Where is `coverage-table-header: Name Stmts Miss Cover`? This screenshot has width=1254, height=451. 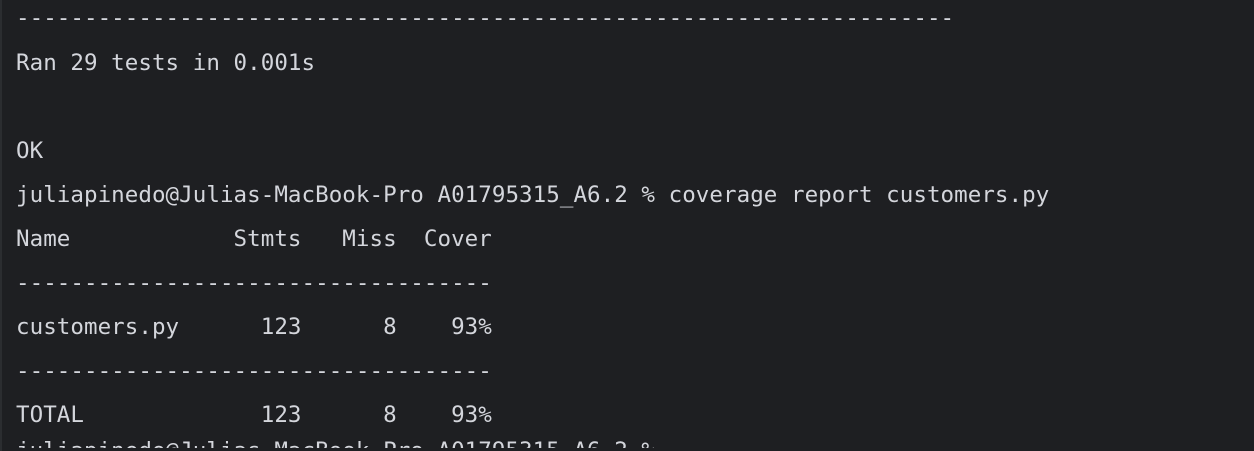 coverage-table-header: Name Stmts Miss Cover is located at coordinates (254, 239).